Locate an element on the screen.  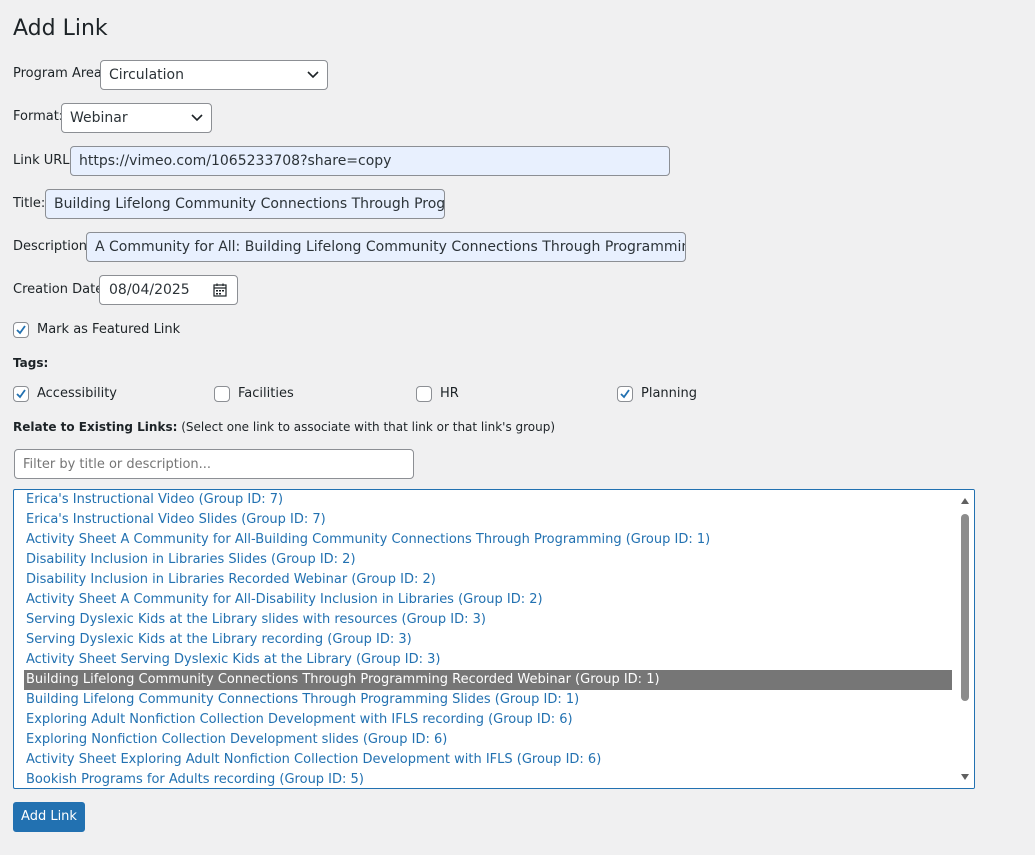
tag-facilities-checkbox is located at coordinates (222, 394).